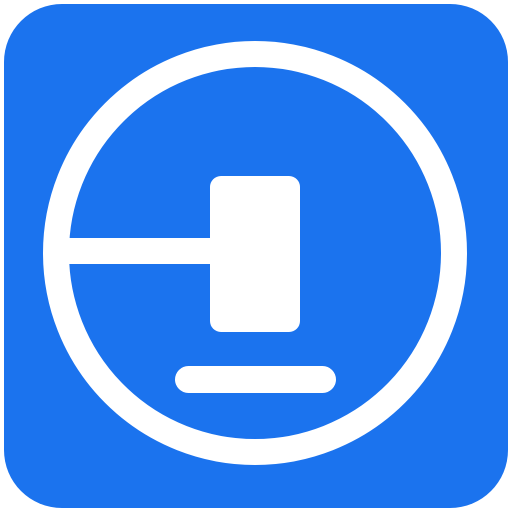 This screenshot has height=512, width=512. I want to click on gavel-head, so click(255, 254).